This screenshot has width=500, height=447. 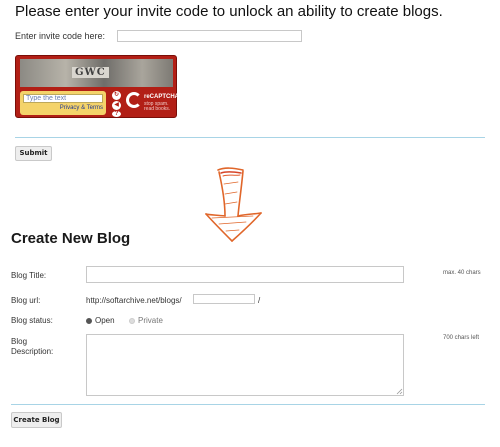 I want to click on divider-bottom, so click(x=248, y=404).